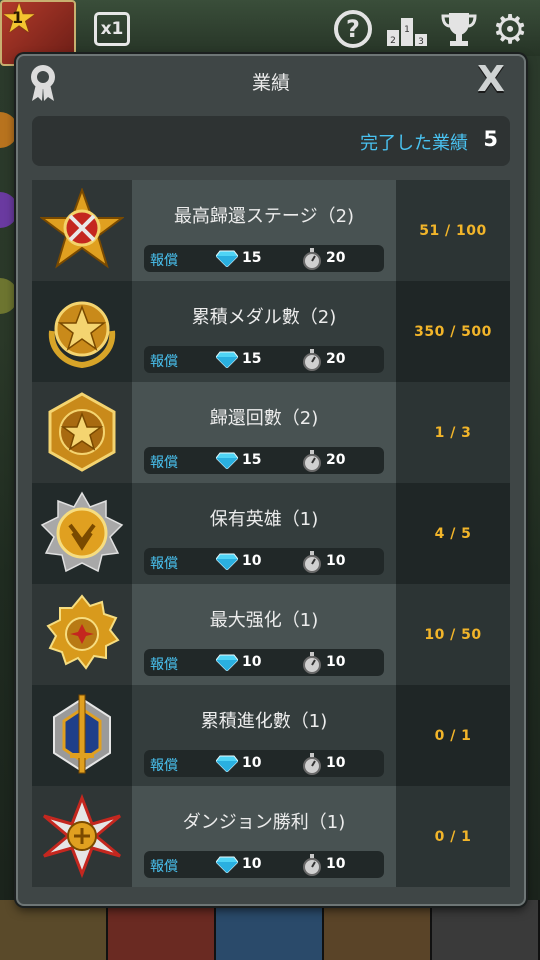  What do you see at coordinates (510, 30) in the screenshot?
I see `gear-icon: ⚙` at bounding box center [510, 30].